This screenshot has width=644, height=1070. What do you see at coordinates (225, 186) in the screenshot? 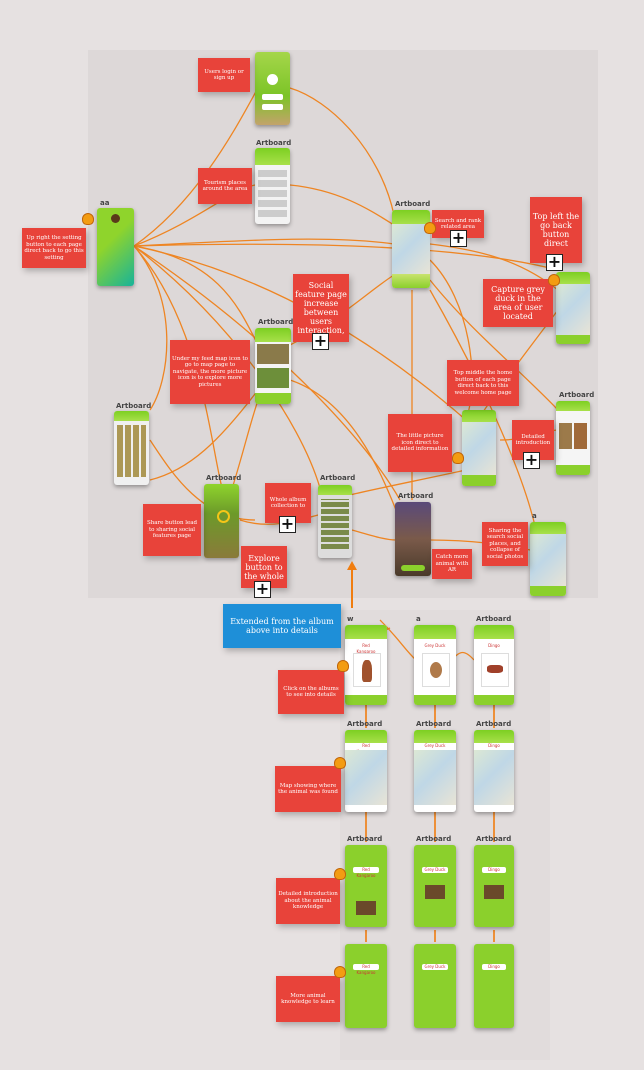
I see `note-tourism: Tourism places around the area` at bounding box center [225, 186].